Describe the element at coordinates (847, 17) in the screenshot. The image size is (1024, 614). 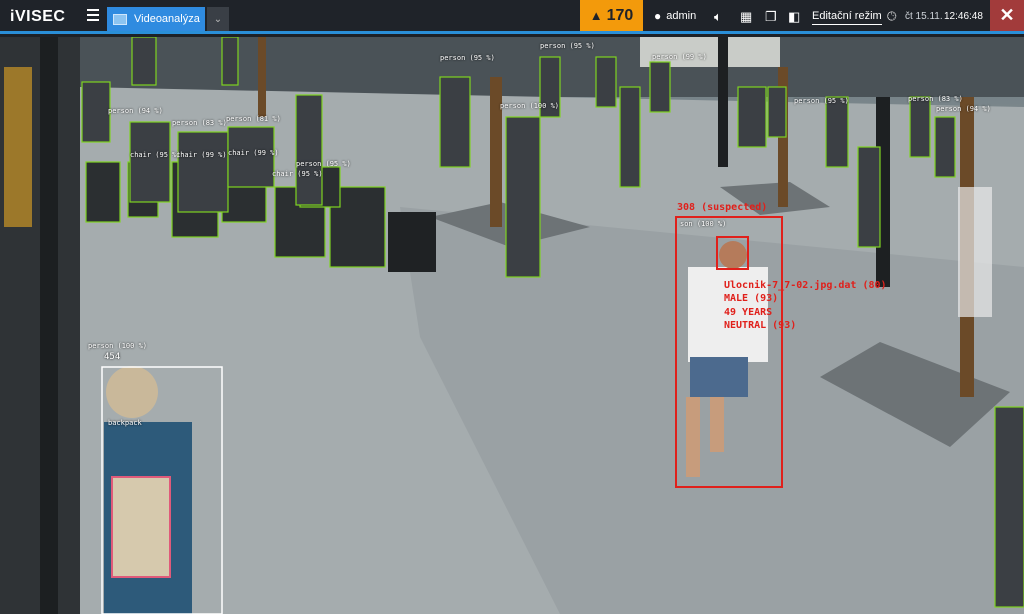
I see `edit-mode-link: Editační režim` at that location.